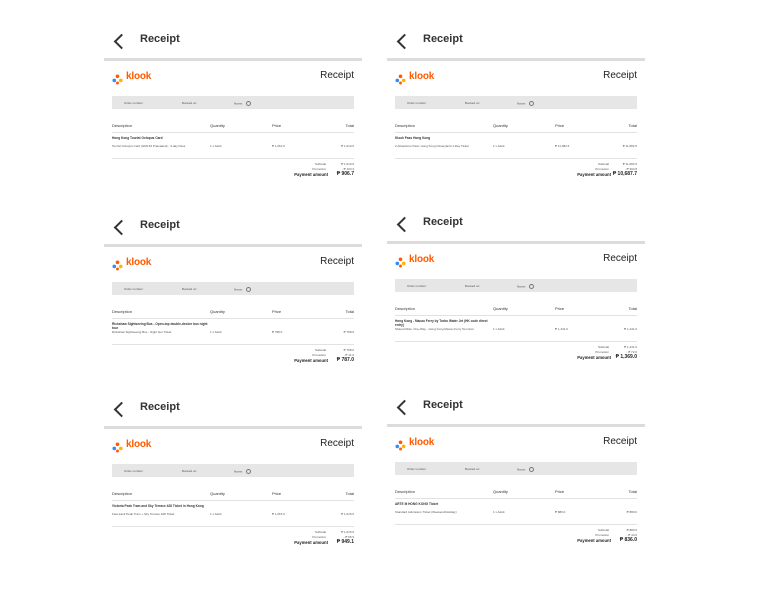  I want to click on payment-amount-value: ₱ 906.7, so click(345, 174).